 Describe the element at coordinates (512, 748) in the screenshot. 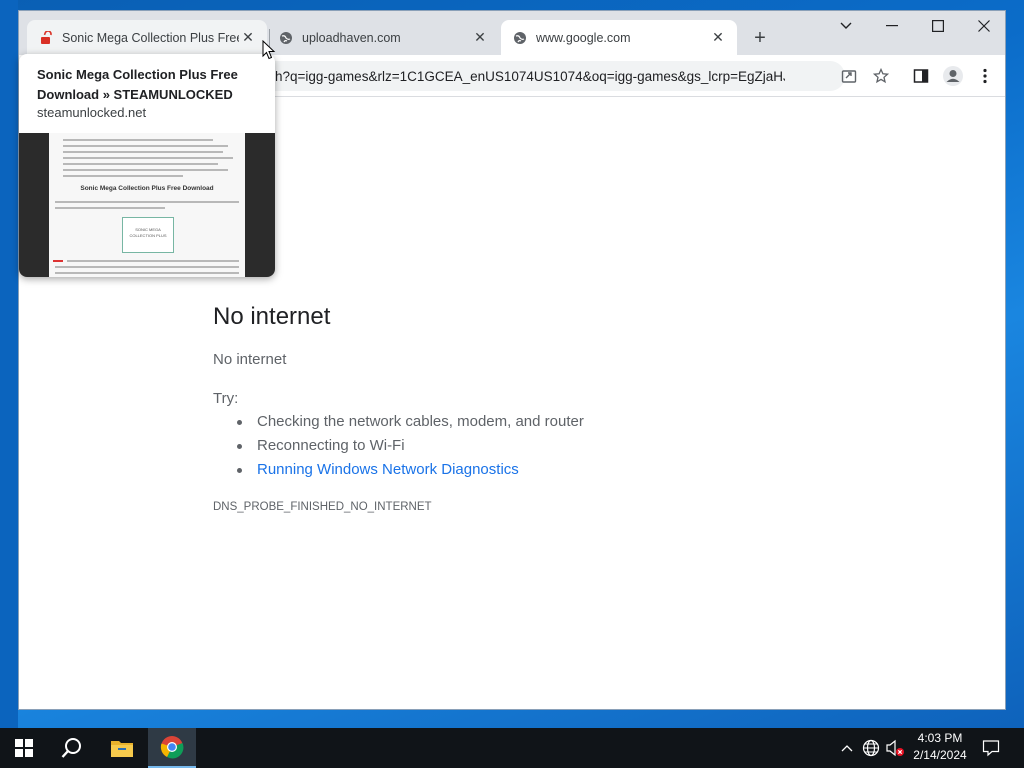

I see `taskbar: 4:03 PM 2/14/2024` at that location.